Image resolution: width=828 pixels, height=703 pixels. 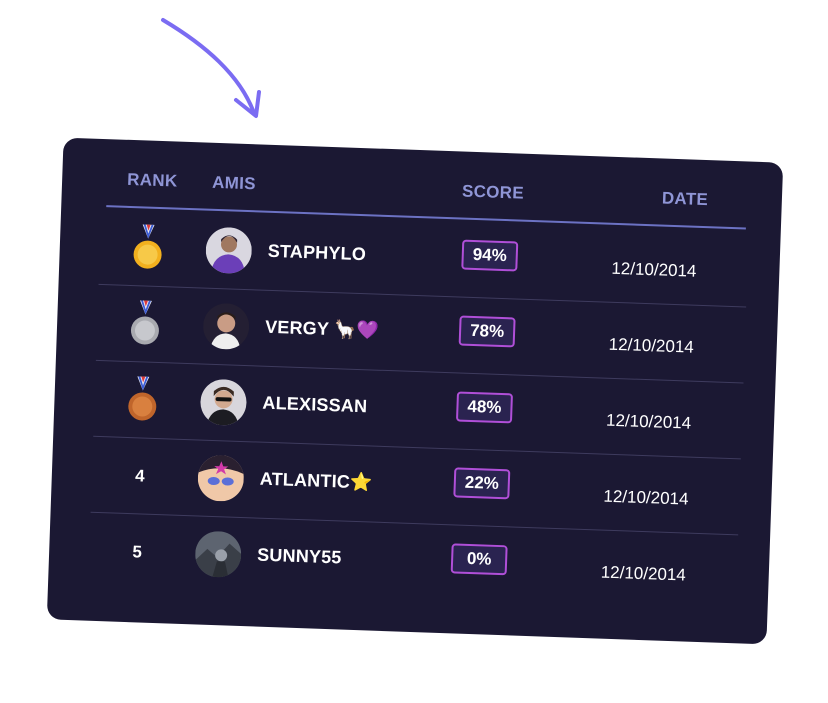 What do you see at coordinates (484, 407) in the screenshot?
I see `score-badge: 48%` at bounding box center [484, 407].